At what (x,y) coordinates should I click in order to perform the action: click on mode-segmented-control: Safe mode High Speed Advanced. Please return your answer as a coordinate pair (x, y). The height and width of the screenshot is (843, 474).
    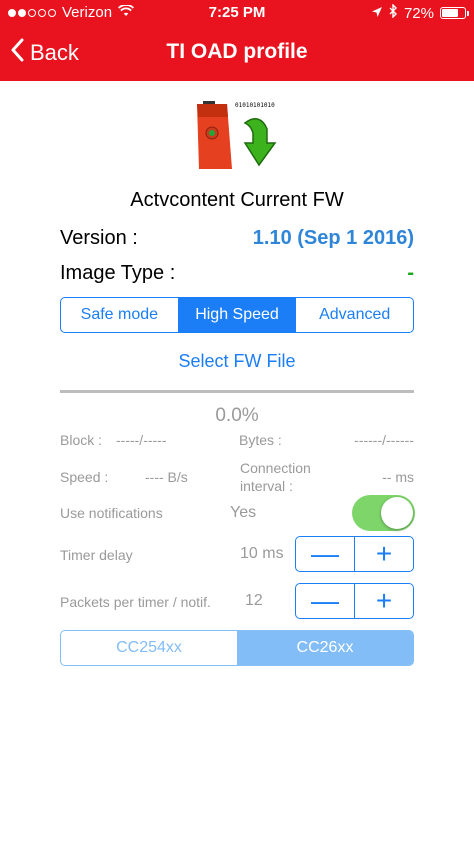
    Looking at the image, I should click on (237, 315).